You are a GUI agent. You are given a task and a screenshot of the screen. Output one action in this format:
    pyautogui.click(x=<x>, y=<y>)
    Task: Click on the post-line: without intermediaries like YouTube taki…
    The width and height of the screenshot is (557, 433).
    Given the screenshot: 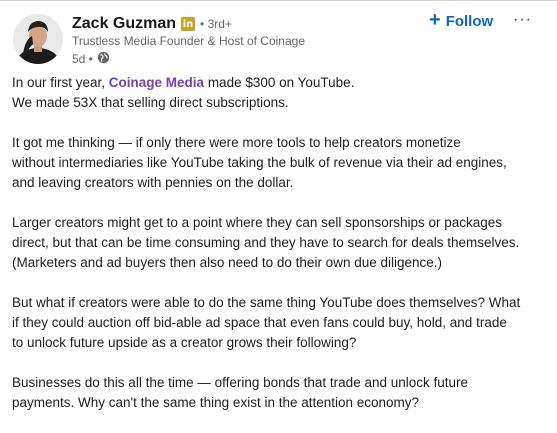 What is the action you would take?
    pyautogui.click(x=259, y=162)
    